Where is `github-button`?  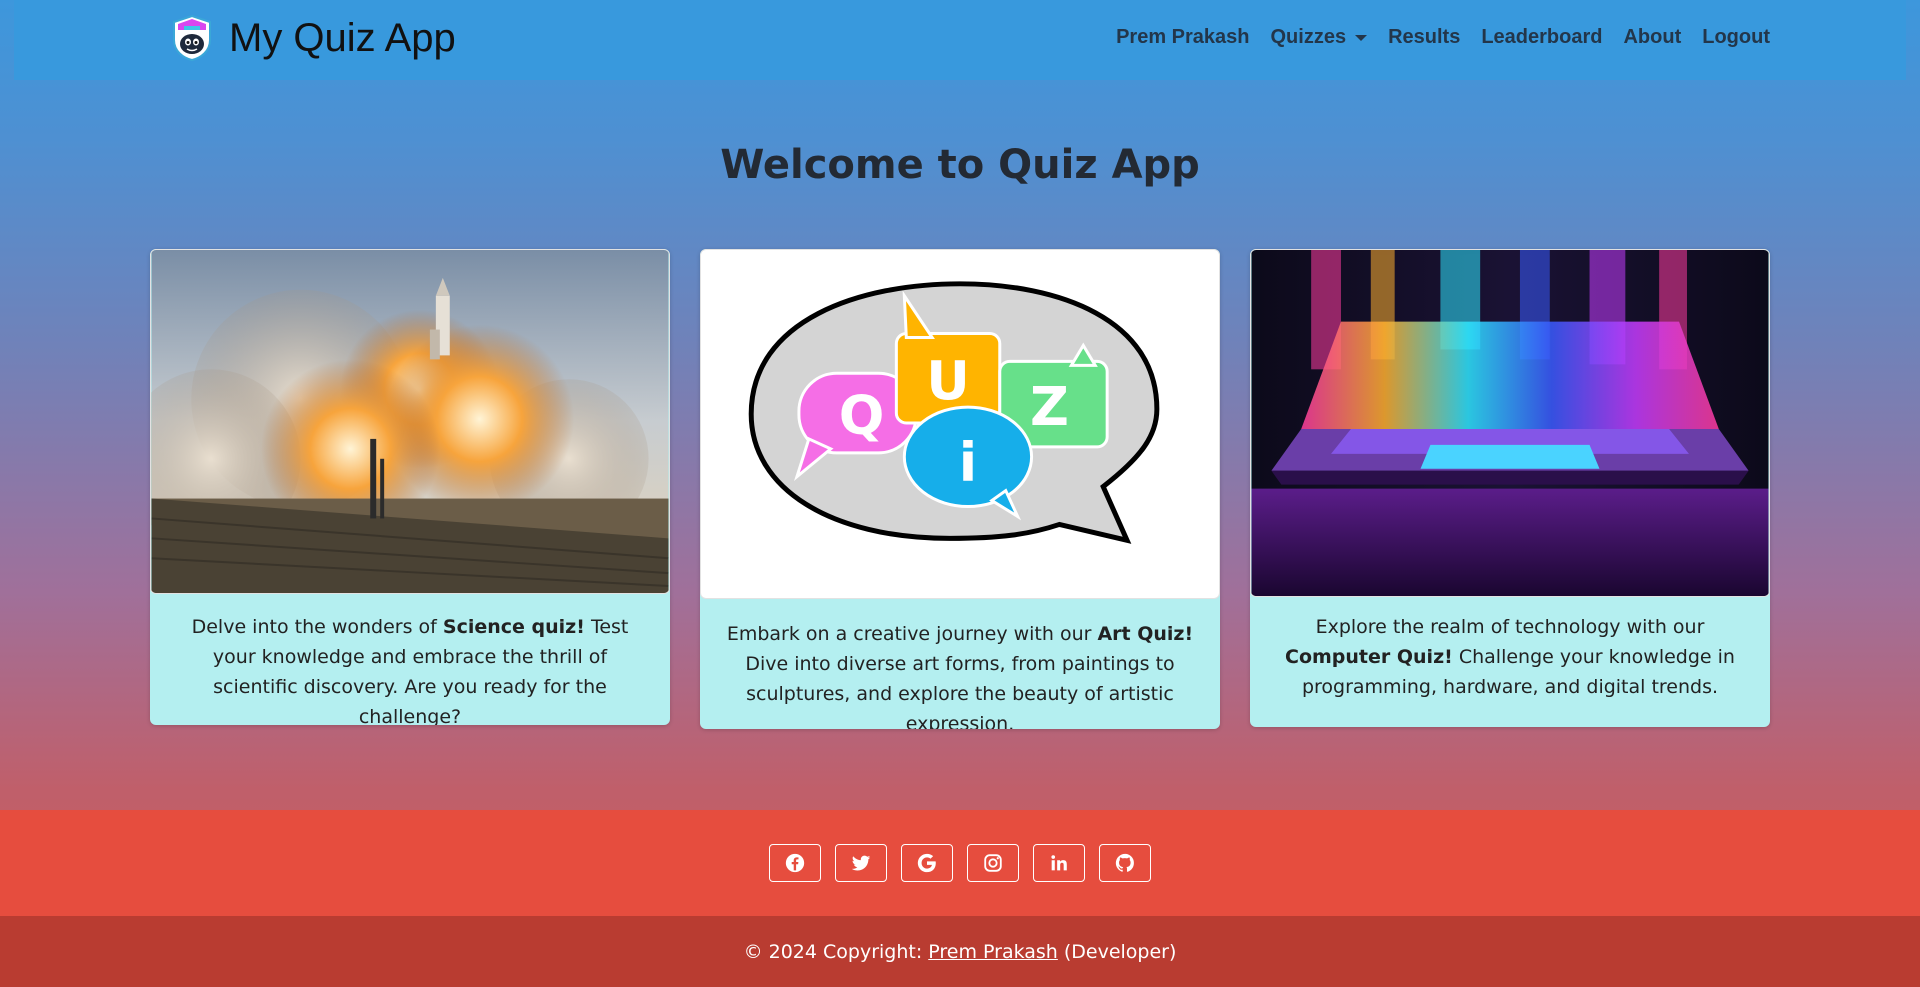
github-button is located at coordinates (1125, 863).